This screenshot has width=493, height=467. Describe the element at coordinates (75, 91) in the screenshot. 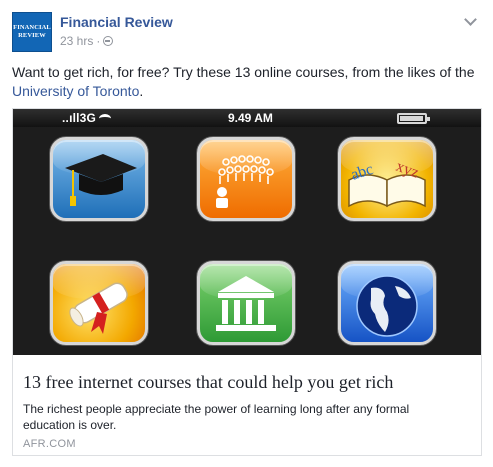

I see `university-link: University of Toronto` at that location.